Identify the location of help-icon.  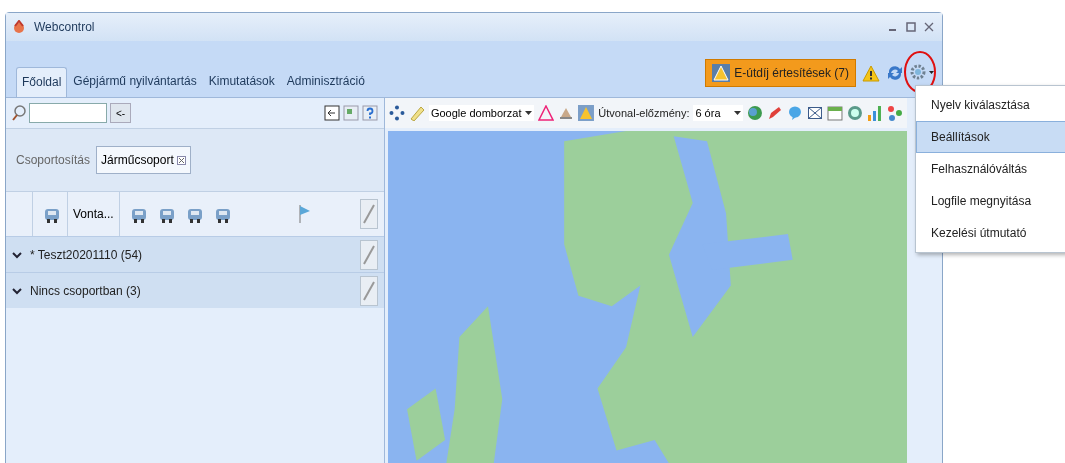
(370, 113).